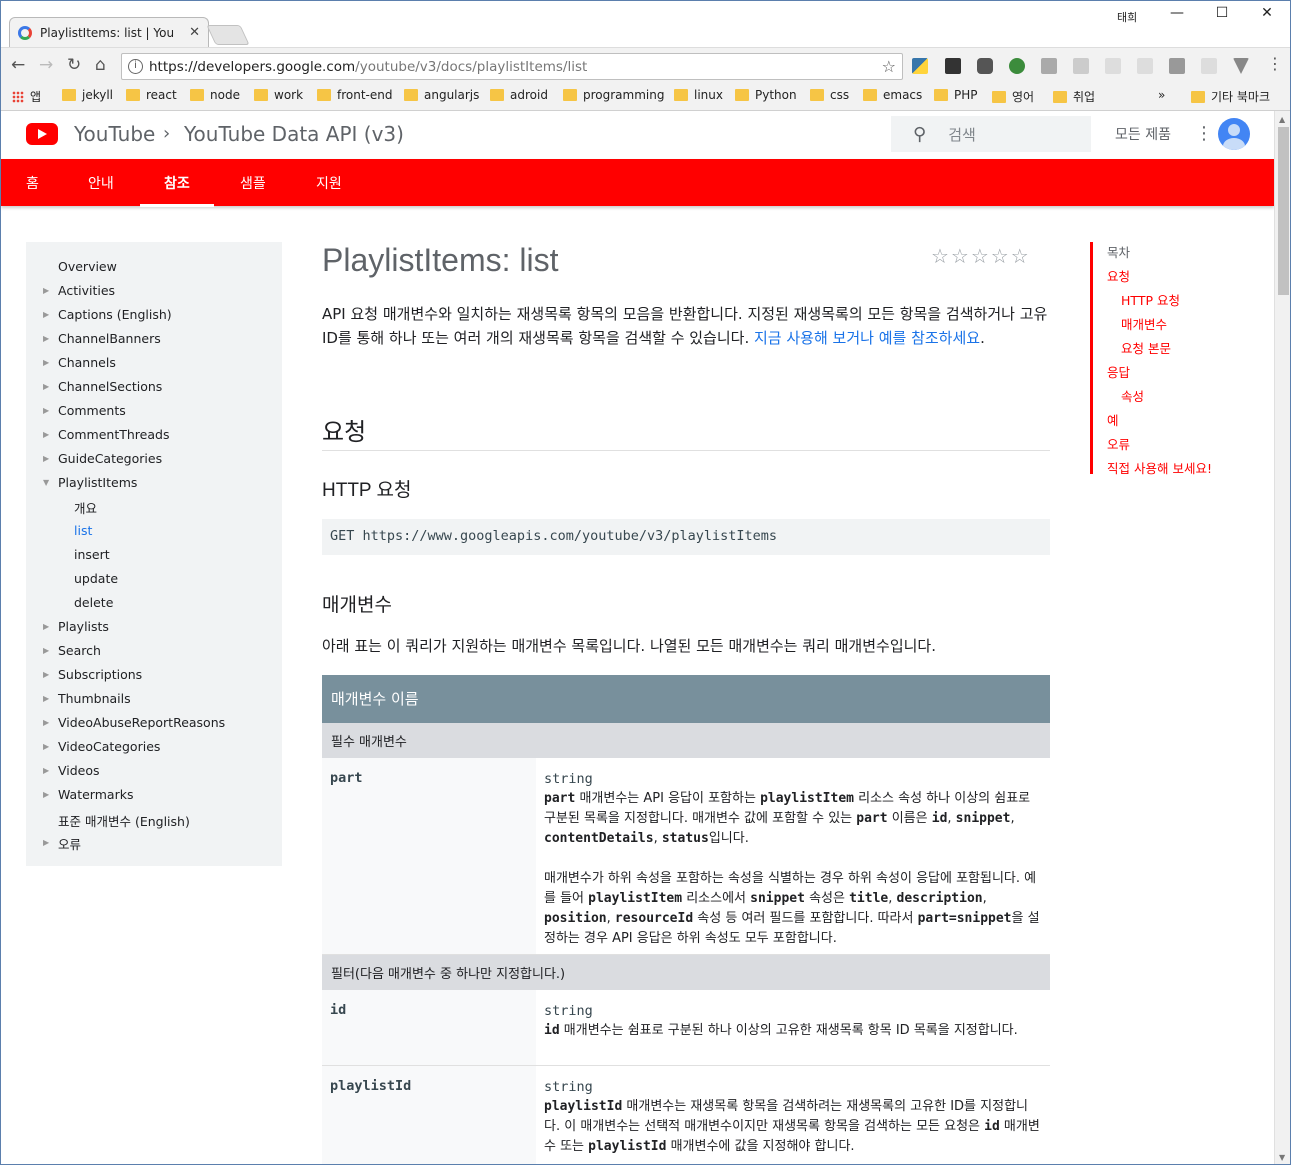 The height and width of the screenshot is (1165, 1291). I want to click on toc-item: HTTP 요청, so click(1150, 299).